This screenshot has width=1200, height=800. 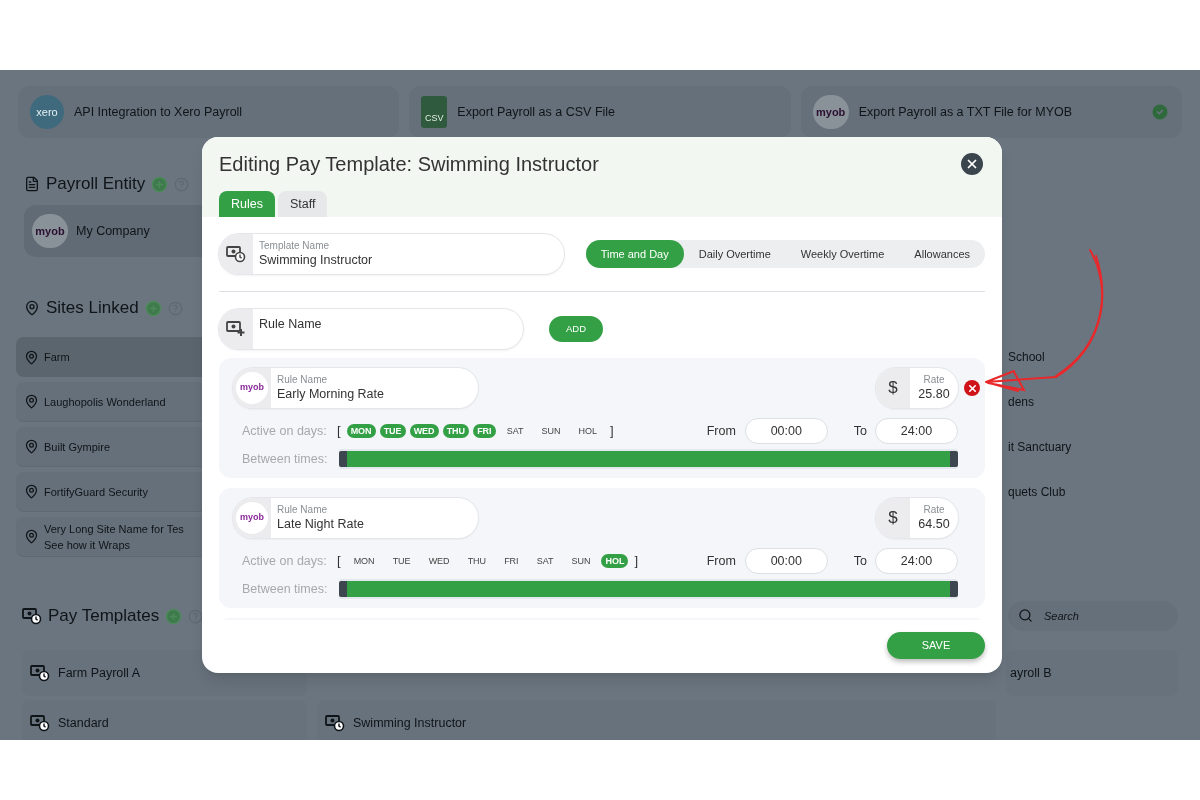 I want to click on rate-field: $ Rate 25.80, so click(x=917, y=388).